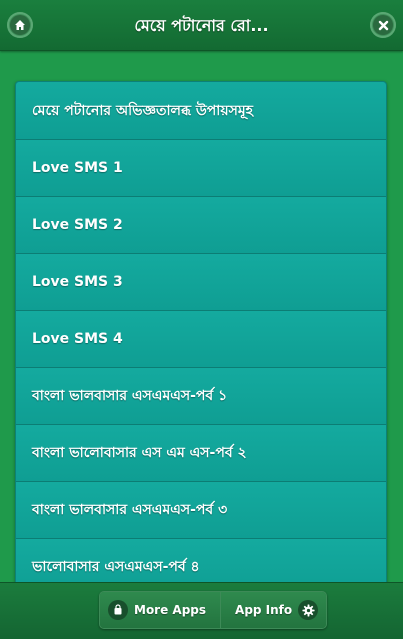  I want to click on list-item-label: Love SMS 2, so click(77, 225).